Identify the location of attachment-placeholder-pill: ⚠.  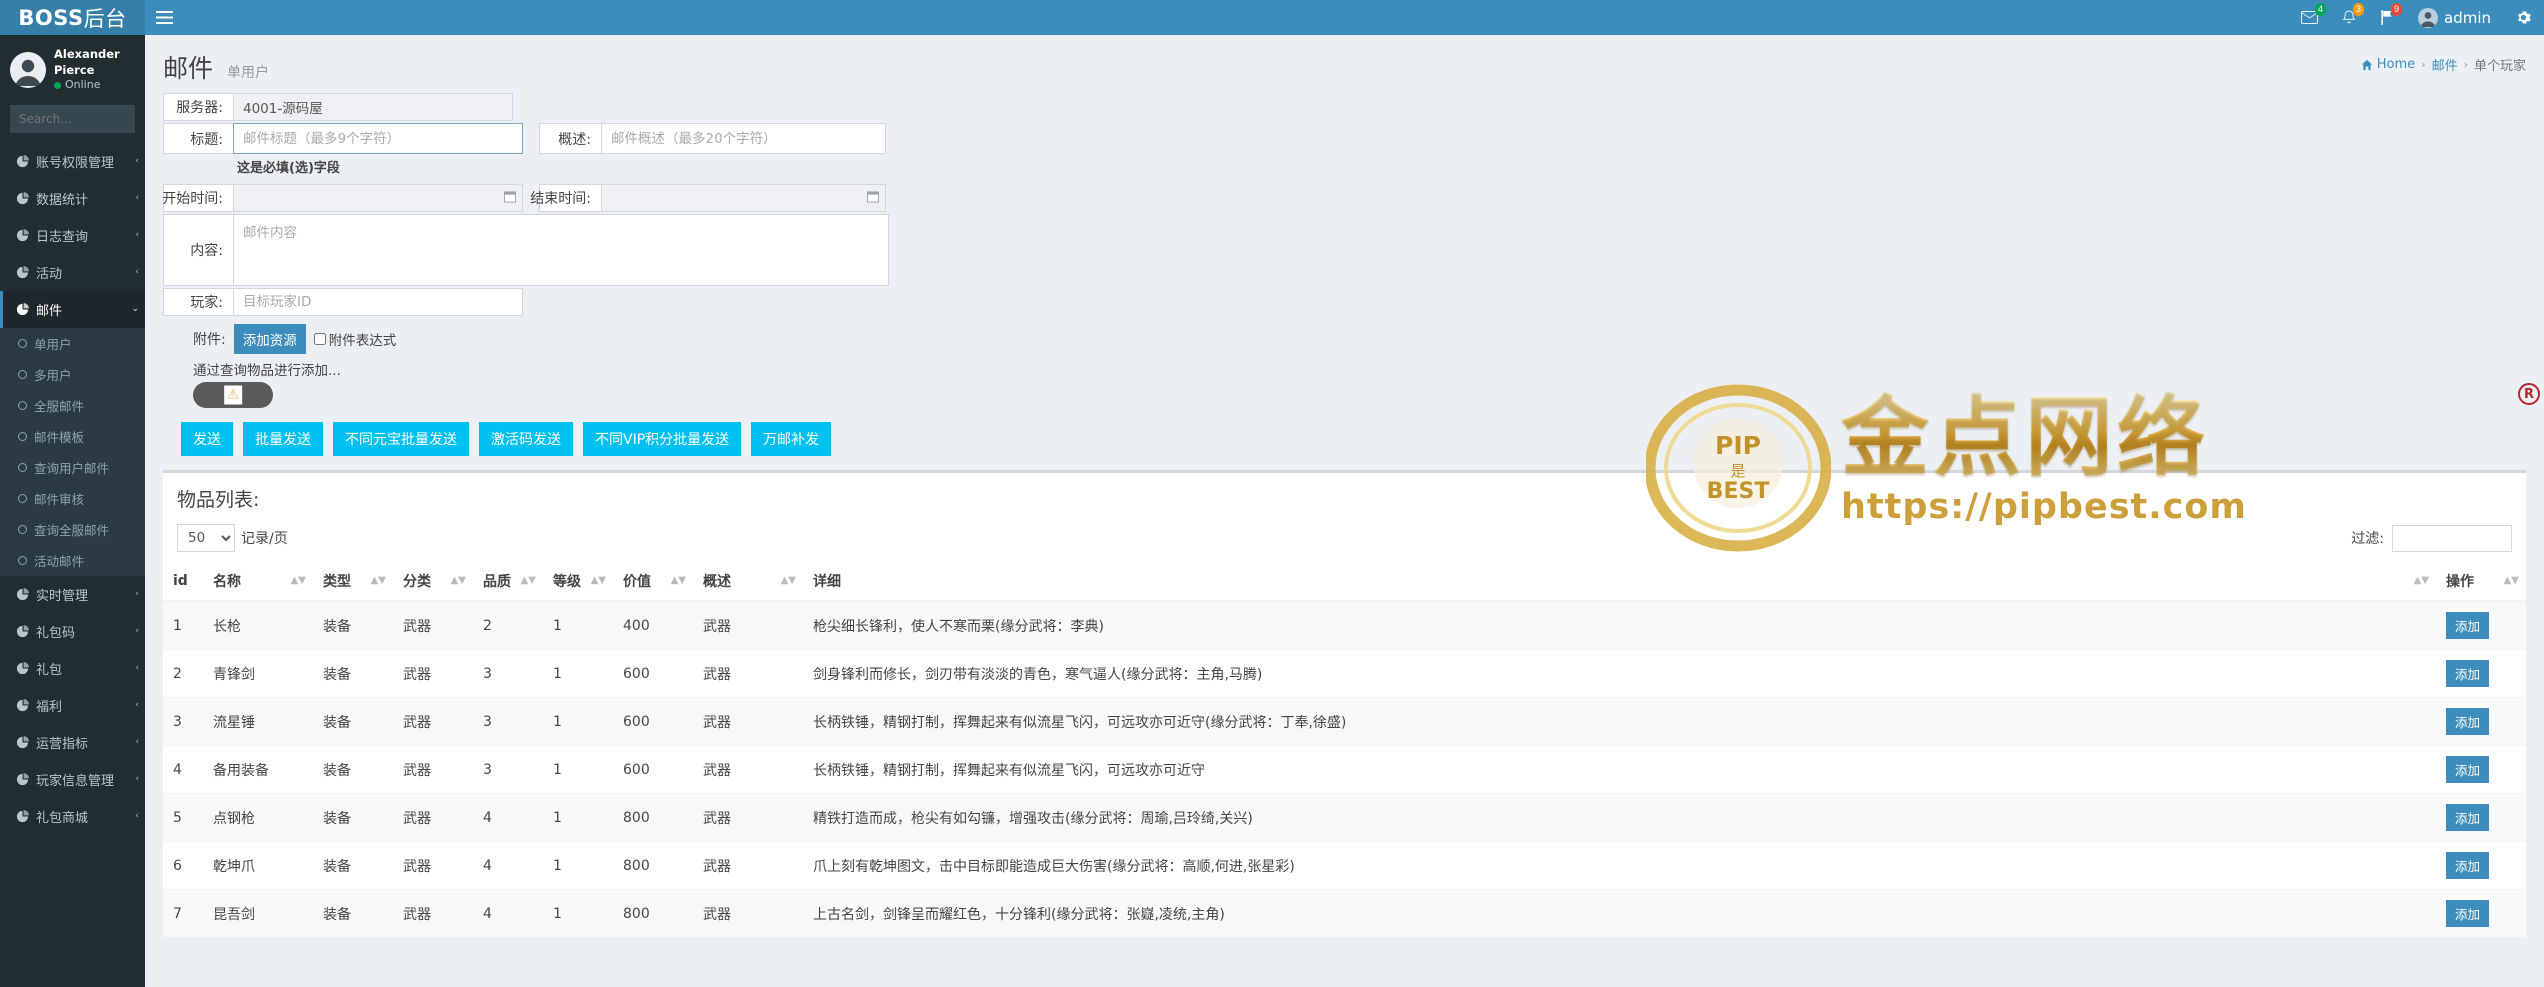
(233, 395).